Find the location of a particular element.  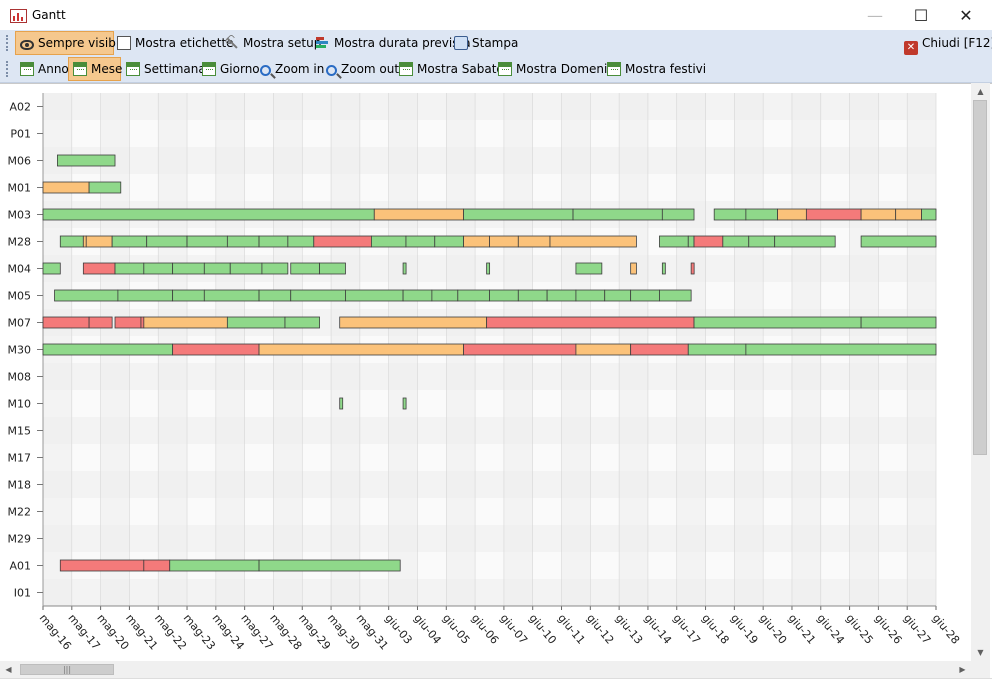

show-setup-button: Mostra setup is located at coordinates (271, 43).